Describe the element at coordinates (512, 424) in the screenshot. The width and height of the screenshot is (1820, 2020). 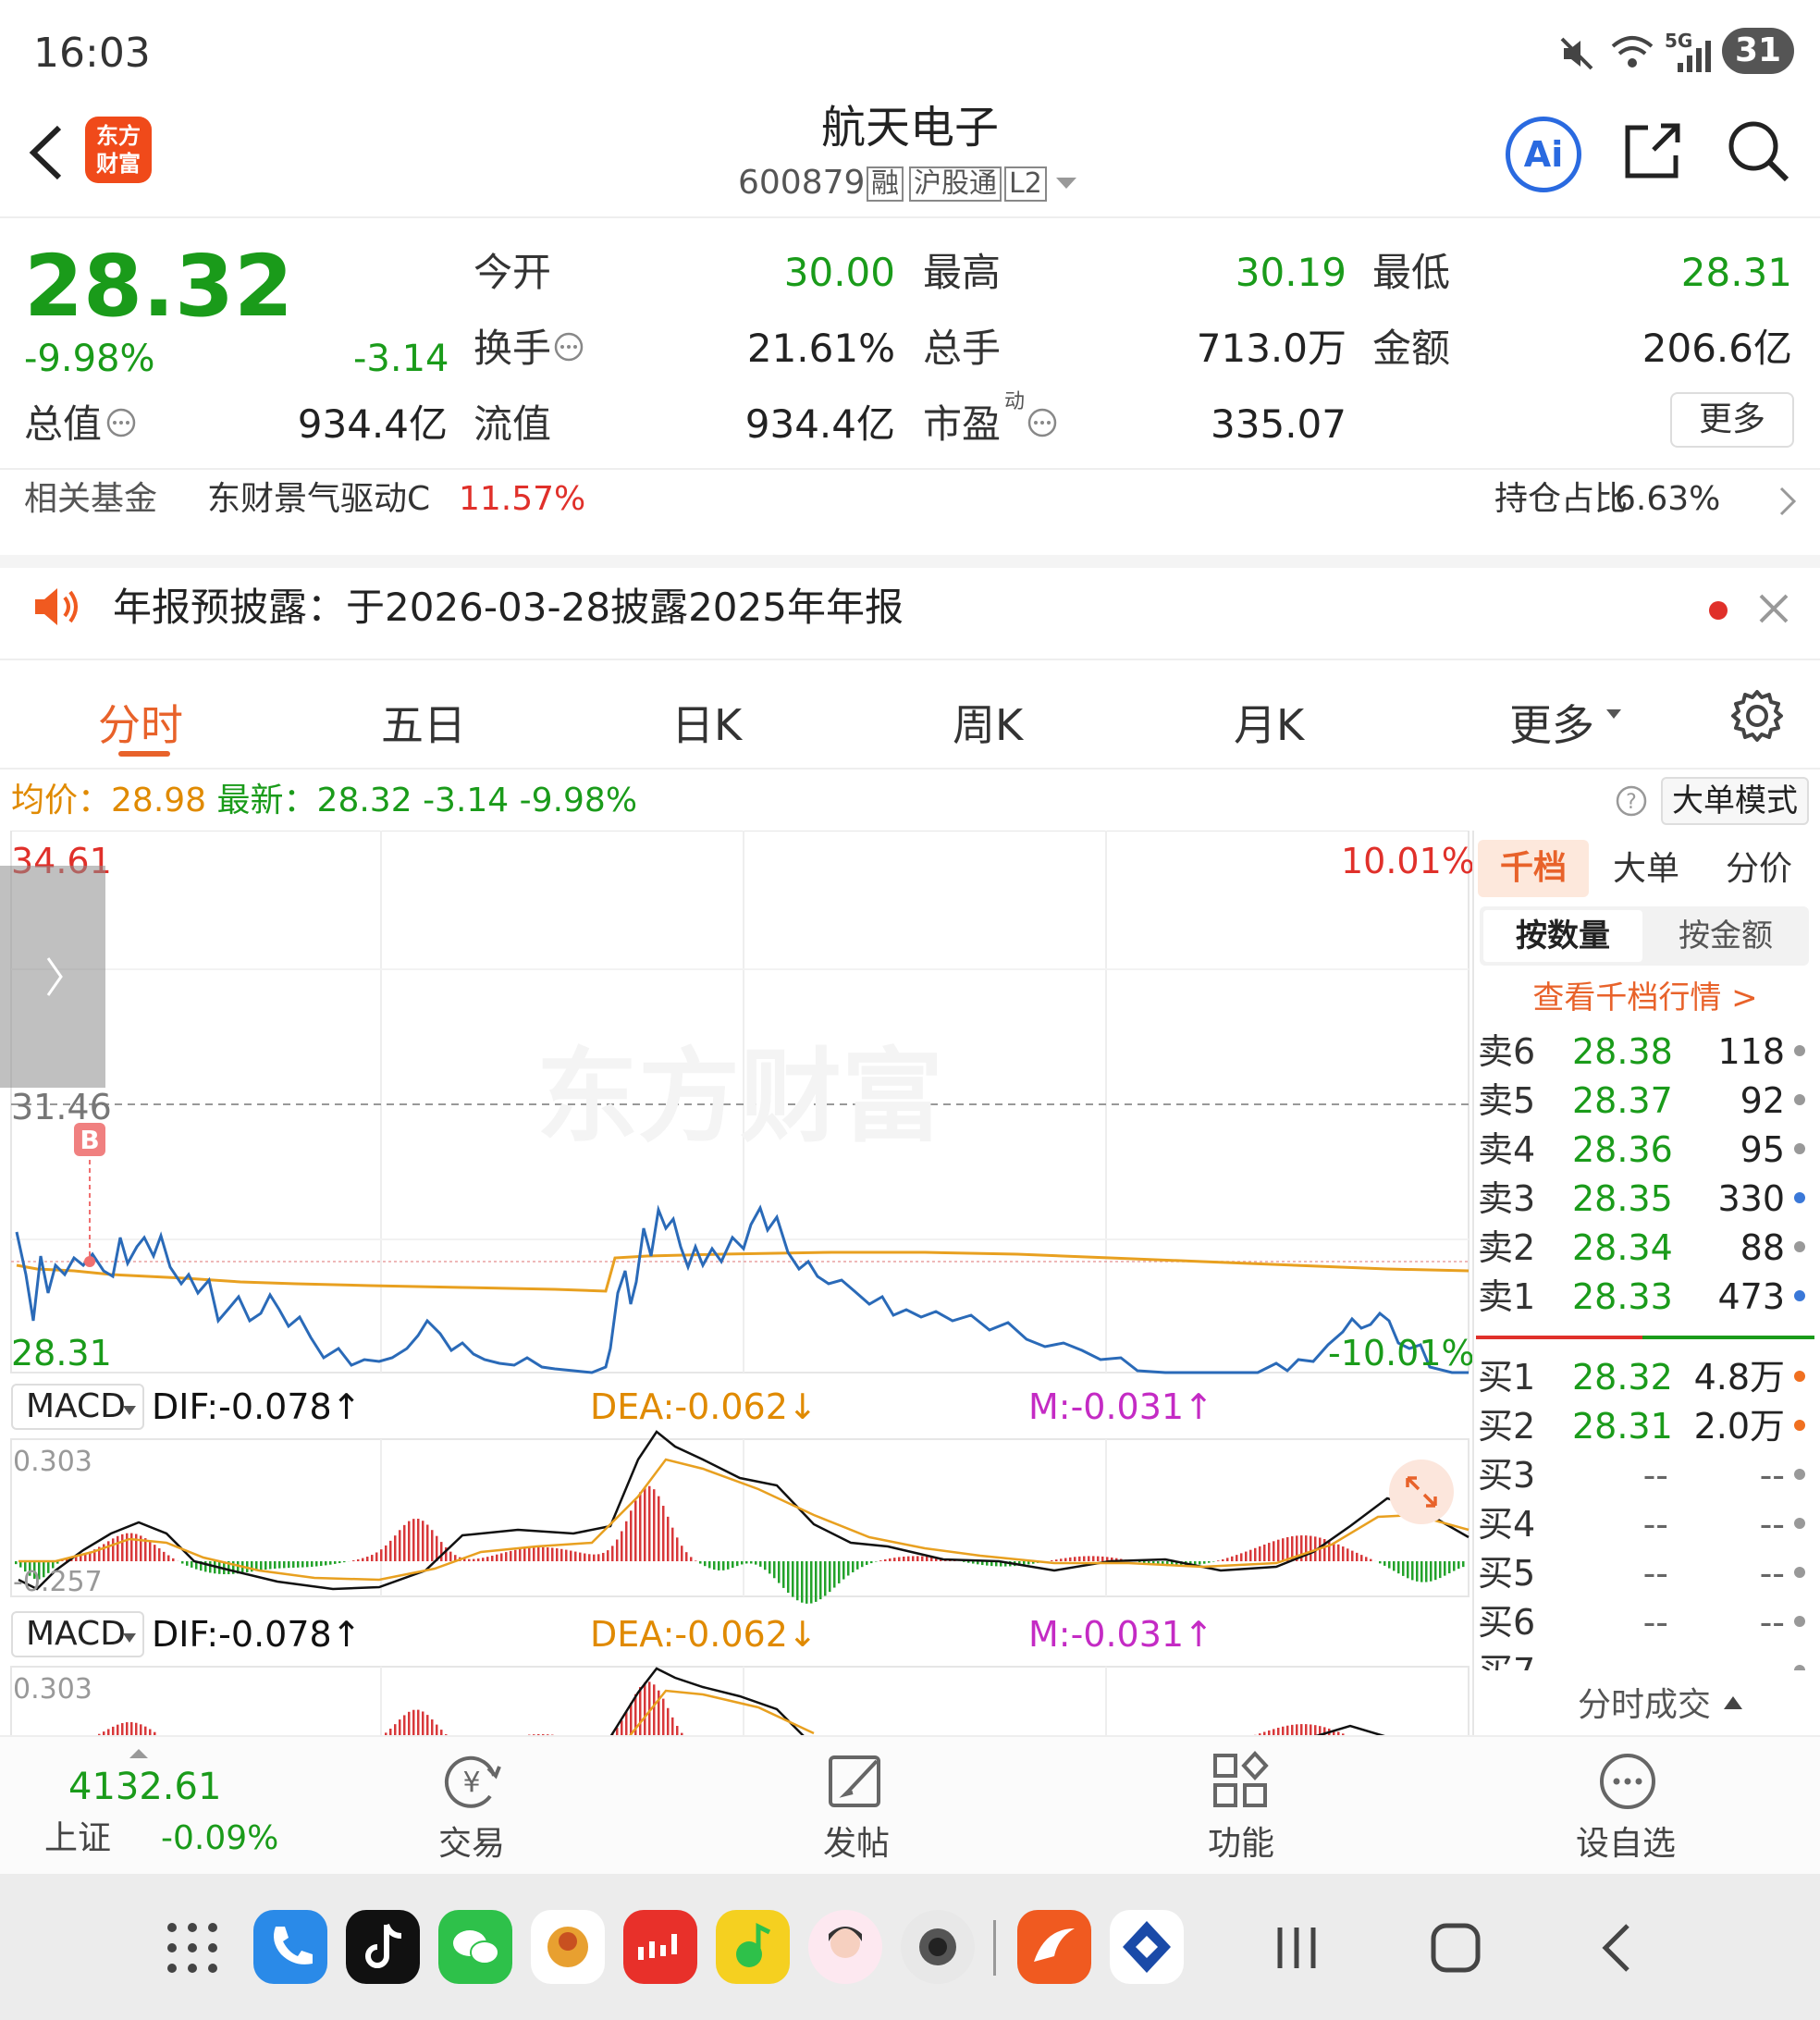
I see `float-cap-label: 流值` at that location.